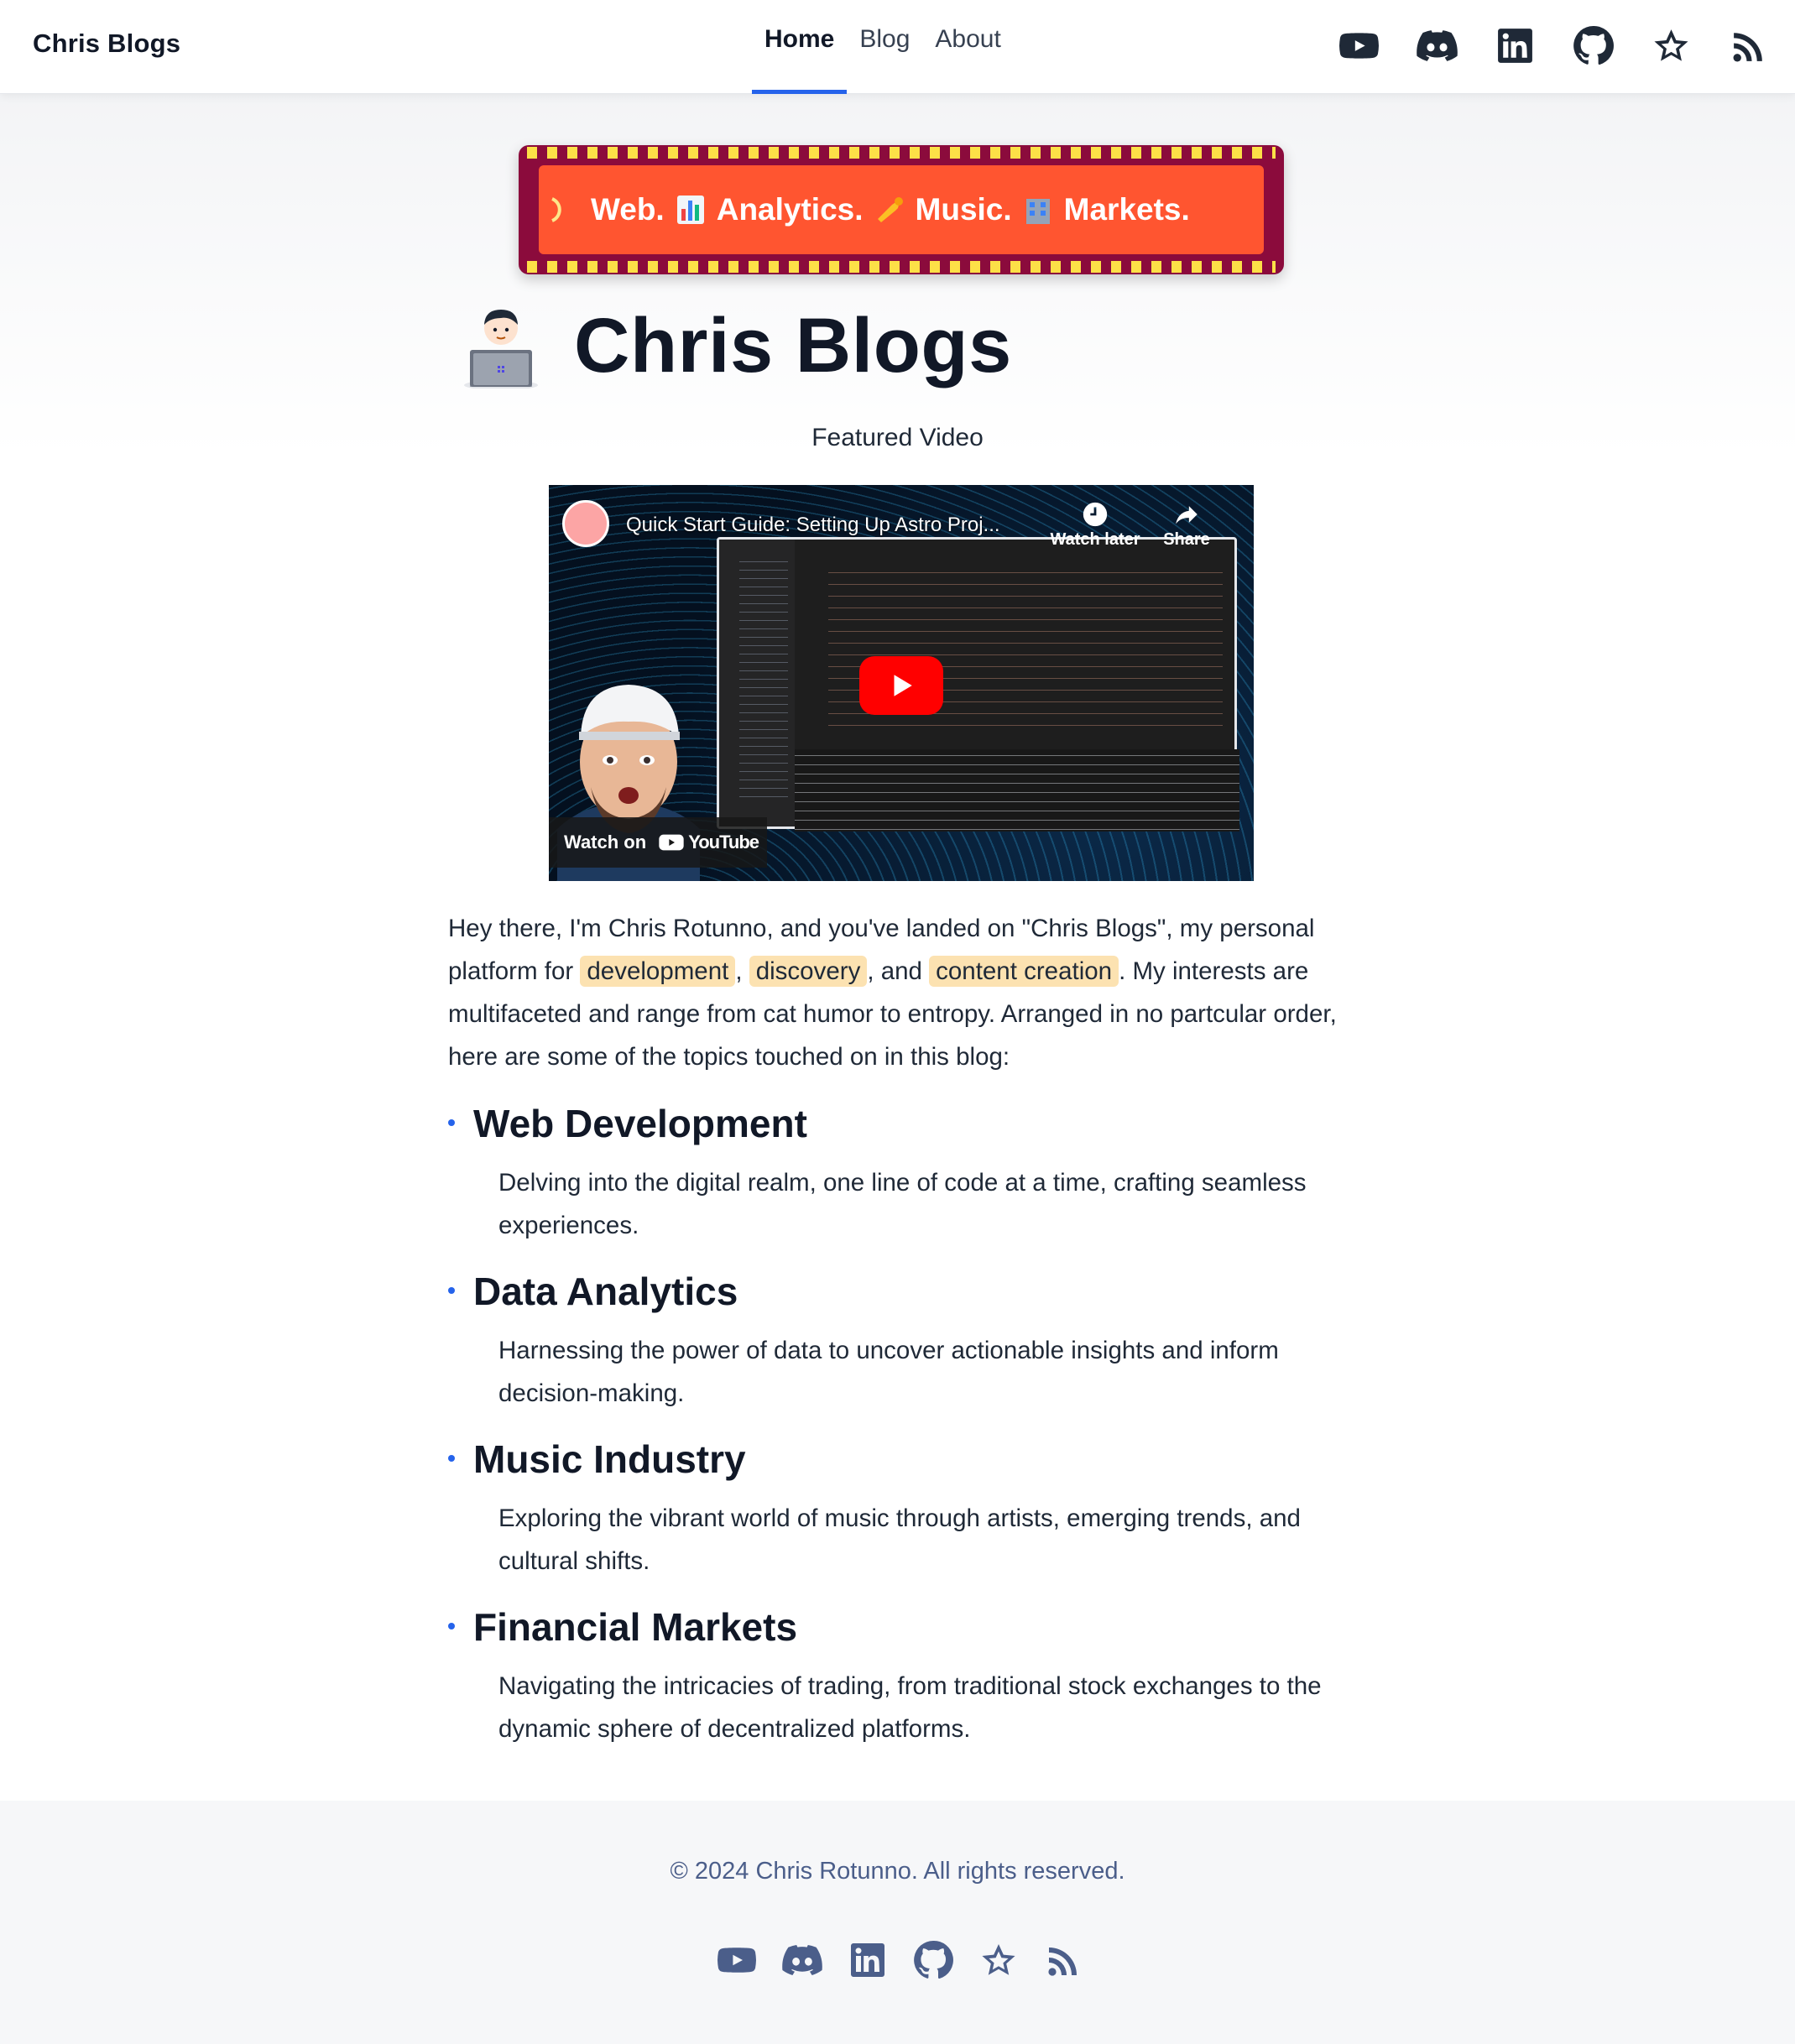  I want to click on thumbnail-file-tree, so click(764, 678).